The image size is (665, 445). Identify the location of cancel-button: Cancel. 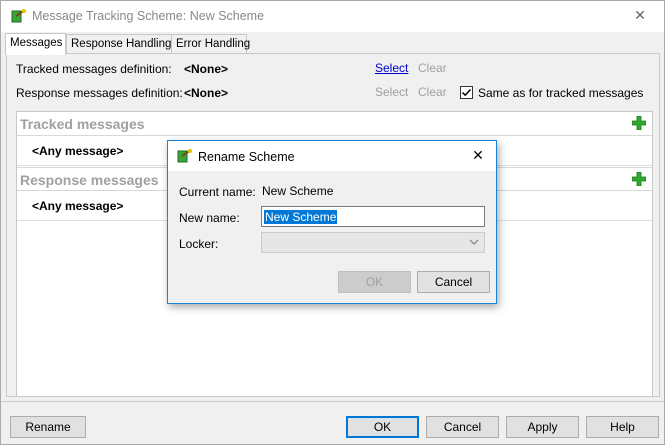
(462, 427).